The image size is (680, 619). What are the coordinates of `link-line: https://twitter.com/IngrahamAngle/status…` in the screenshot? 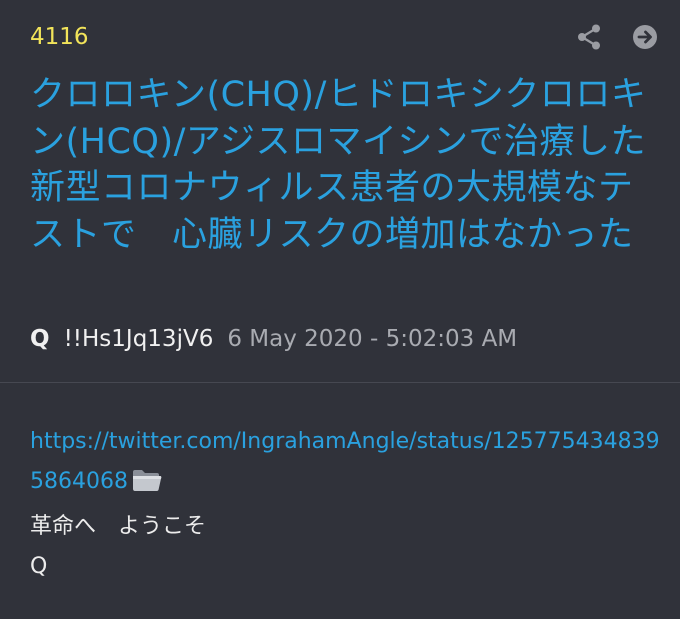 It's located at (345, 464).